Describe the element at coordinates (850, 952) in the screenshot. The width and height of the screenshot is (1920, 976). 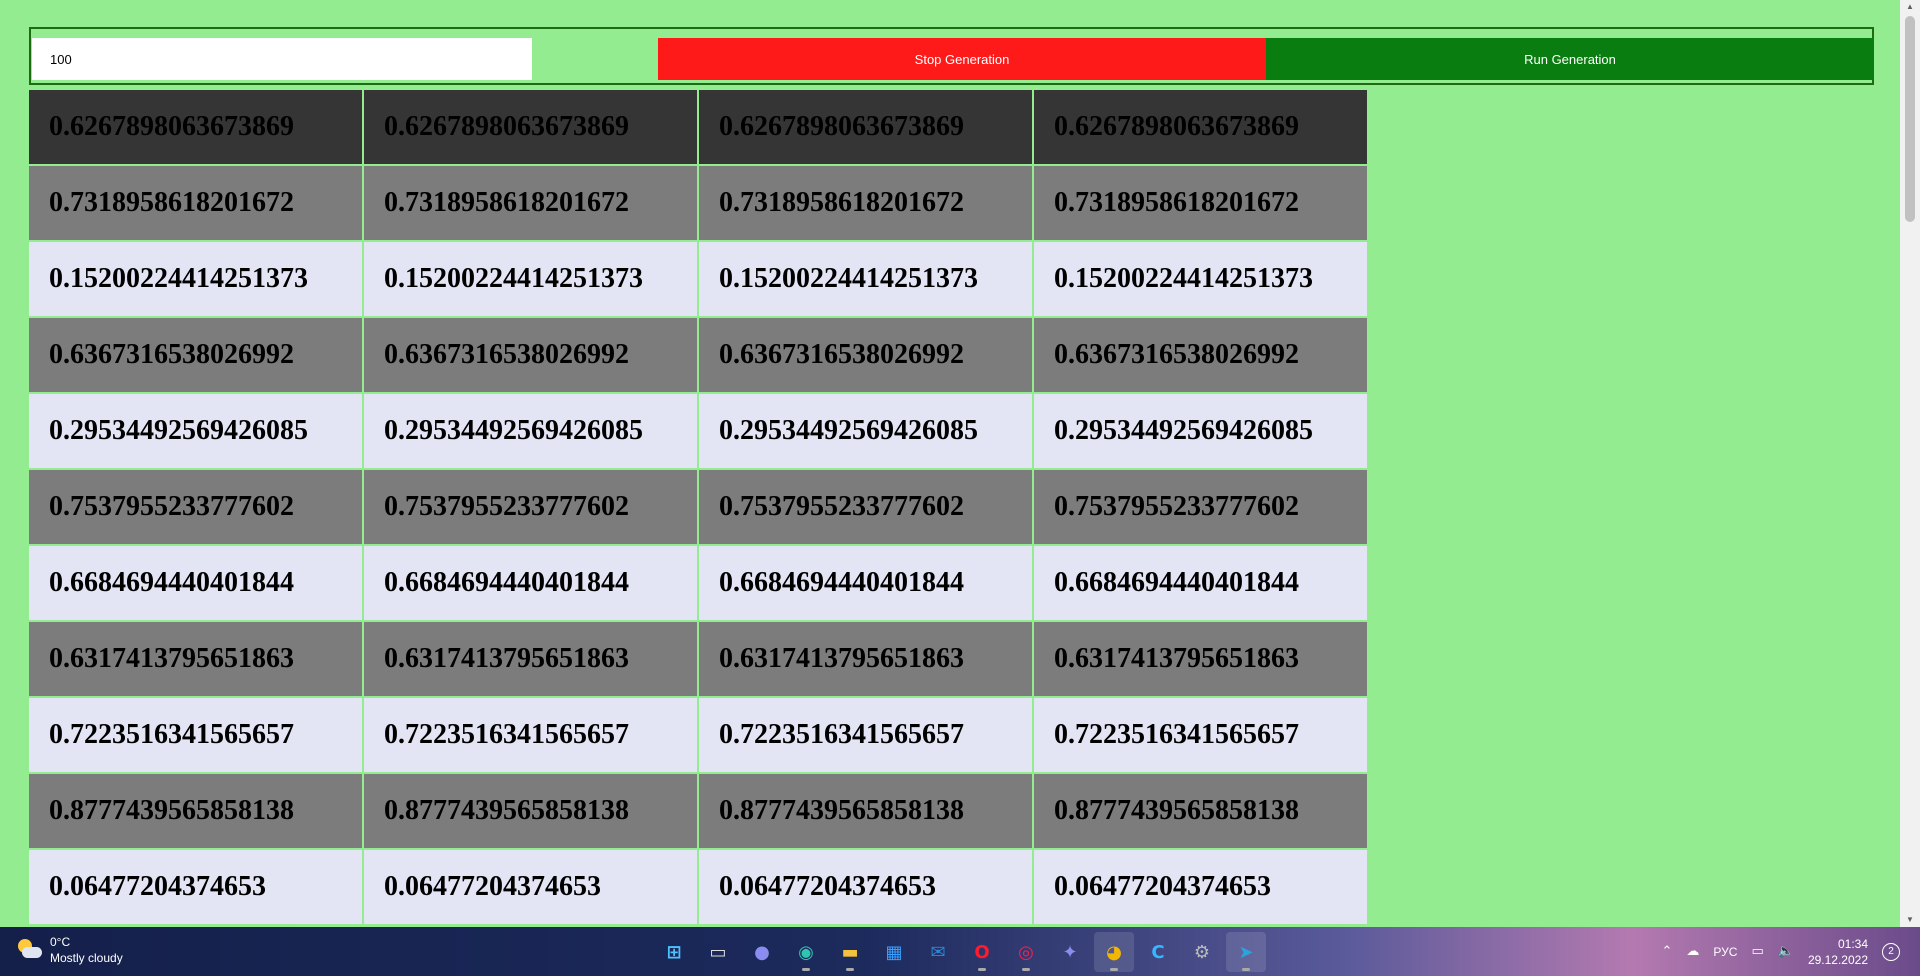
I see `file-explorer-icon: ▬` at that location.